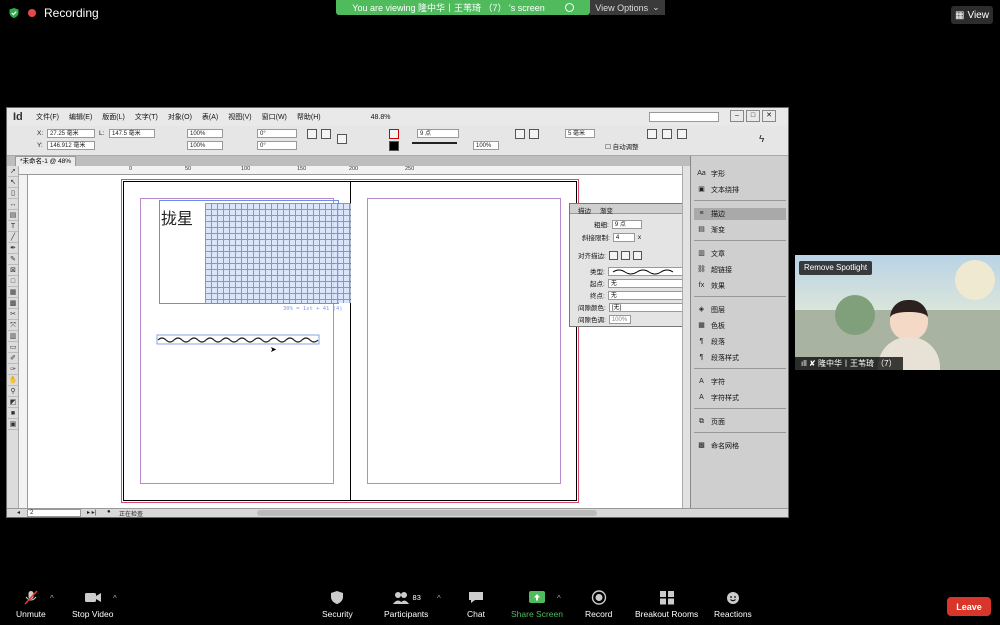 The width and height of the screenshot is (1000, 625). Describe the element at coordinates (740, 174) in the screenshot. I see `dock-item-glyphs: Aa 字形` at that location.